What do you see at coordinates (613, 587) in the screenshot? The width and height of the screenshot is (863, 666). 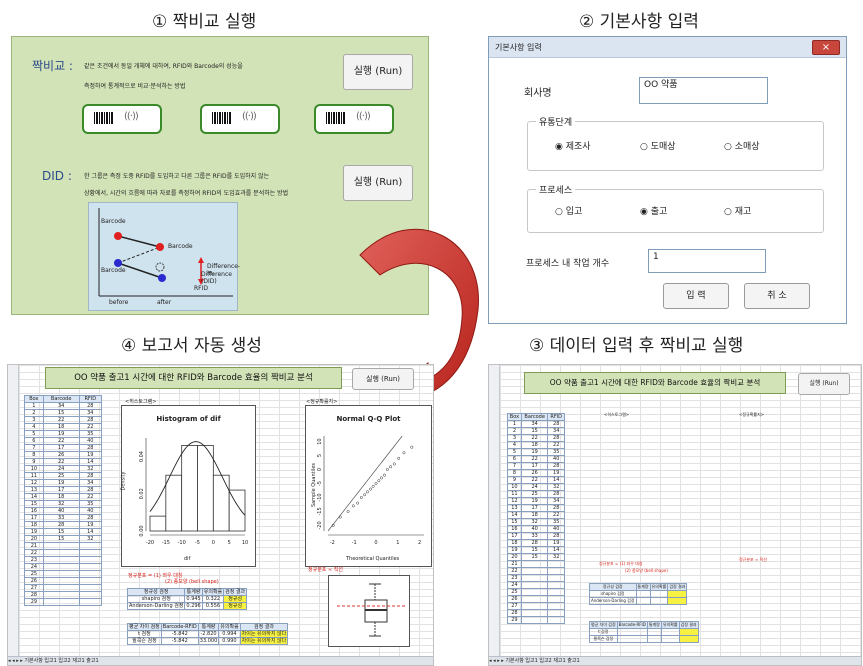 I see `table-cell: 정규성 검정` at bounding box center [613, 587].